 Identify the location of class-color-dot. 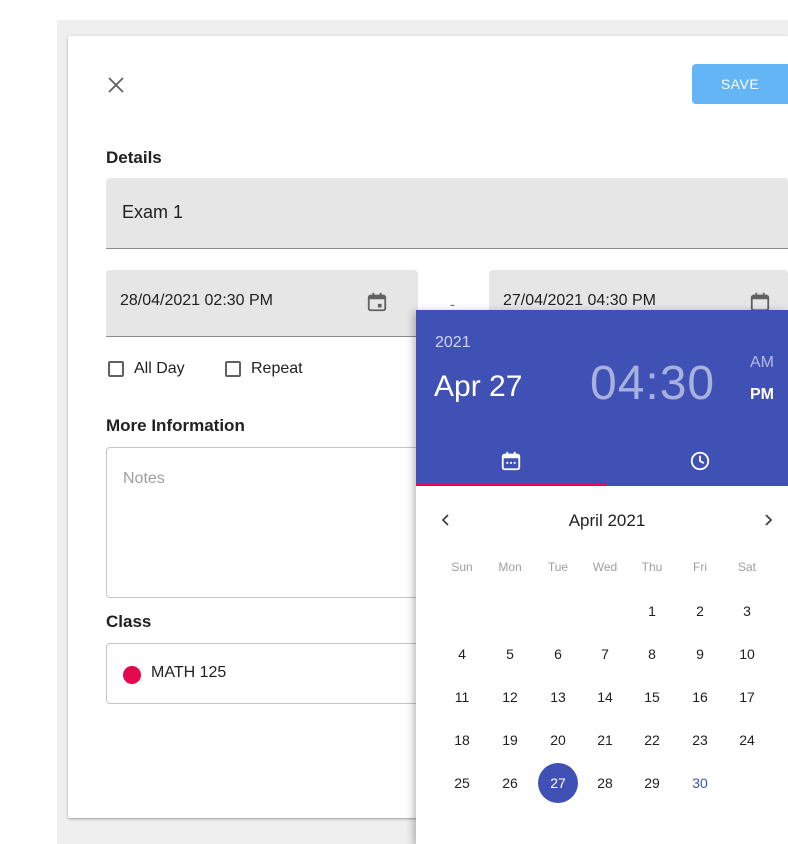
(132, 675).